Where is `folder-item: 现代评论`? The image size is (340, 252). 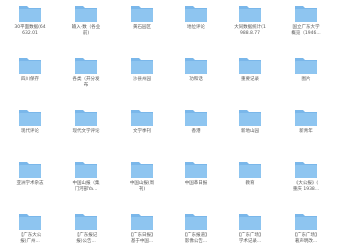 folder-item: 现代评论 is located at coordinates (30, 121).